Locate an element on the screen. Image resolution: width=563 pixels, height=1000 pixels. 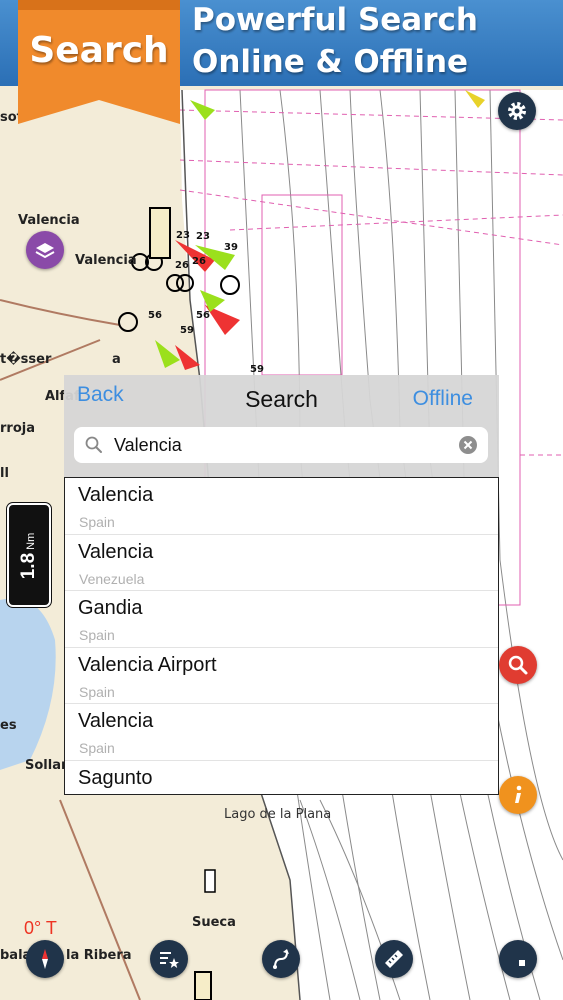
map-label: rroja is located at coordinates (17, 428).